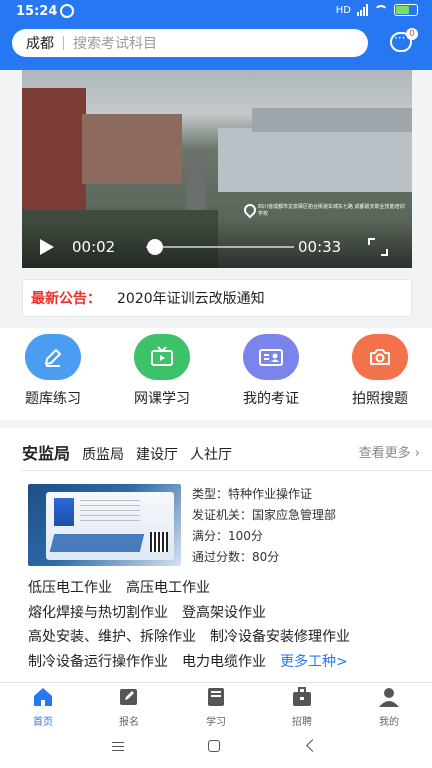  Describe the element at coordinates (216, 12) in the screenshot. I see `status-bar: 15:24 HD` at that location.